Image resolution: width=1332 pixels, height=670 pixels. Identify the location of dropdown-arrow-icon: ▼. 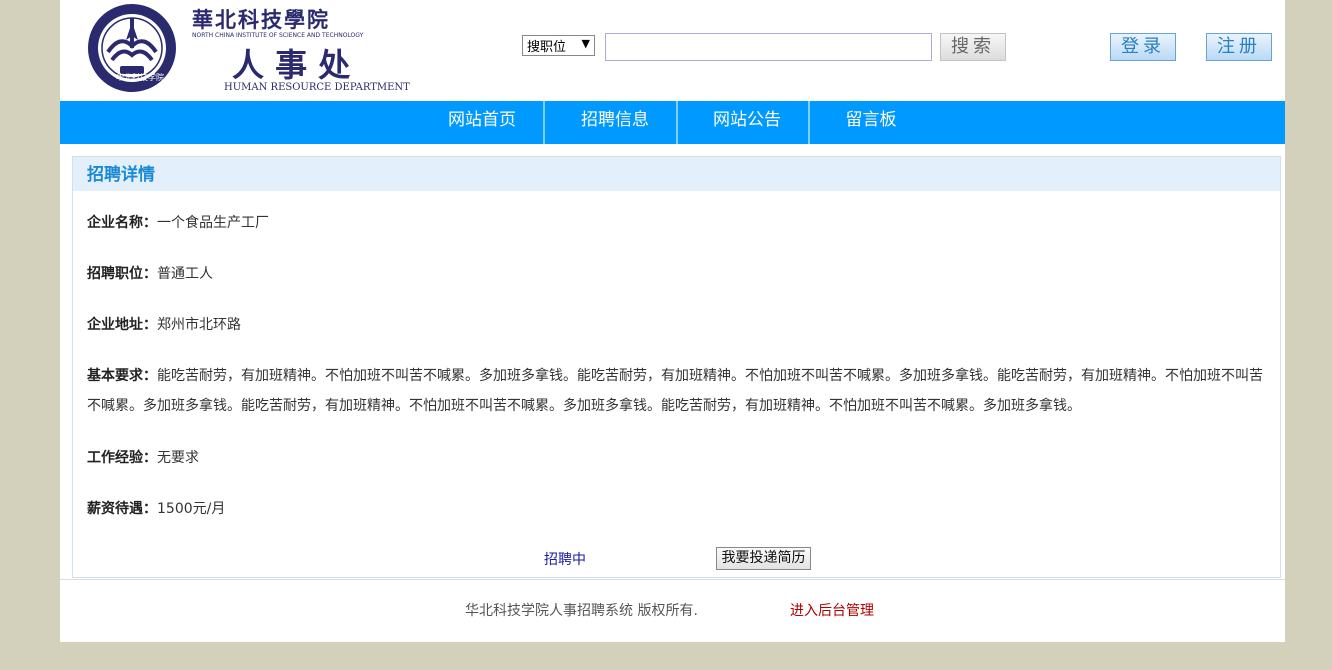
(585, 43).